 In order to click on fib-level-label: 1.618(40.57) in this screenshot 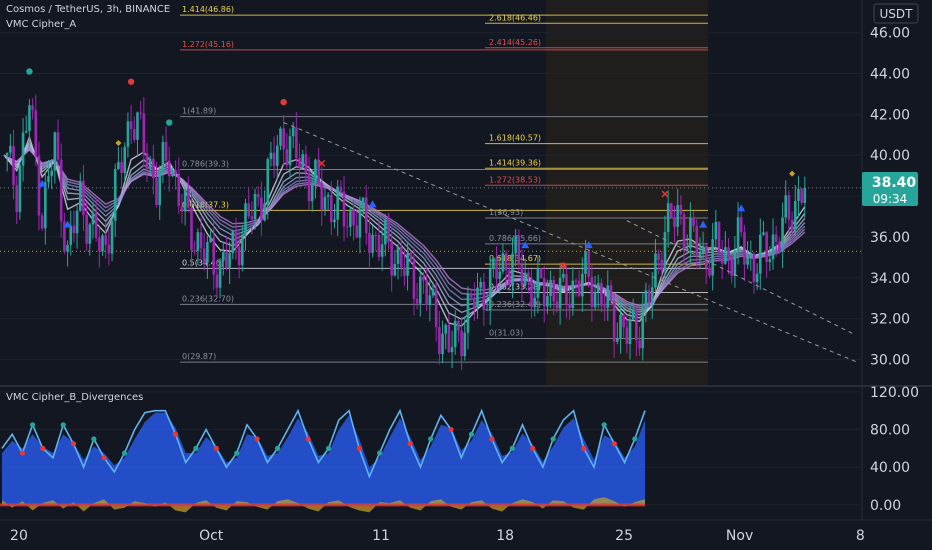, I will do `click(515, 138)`.